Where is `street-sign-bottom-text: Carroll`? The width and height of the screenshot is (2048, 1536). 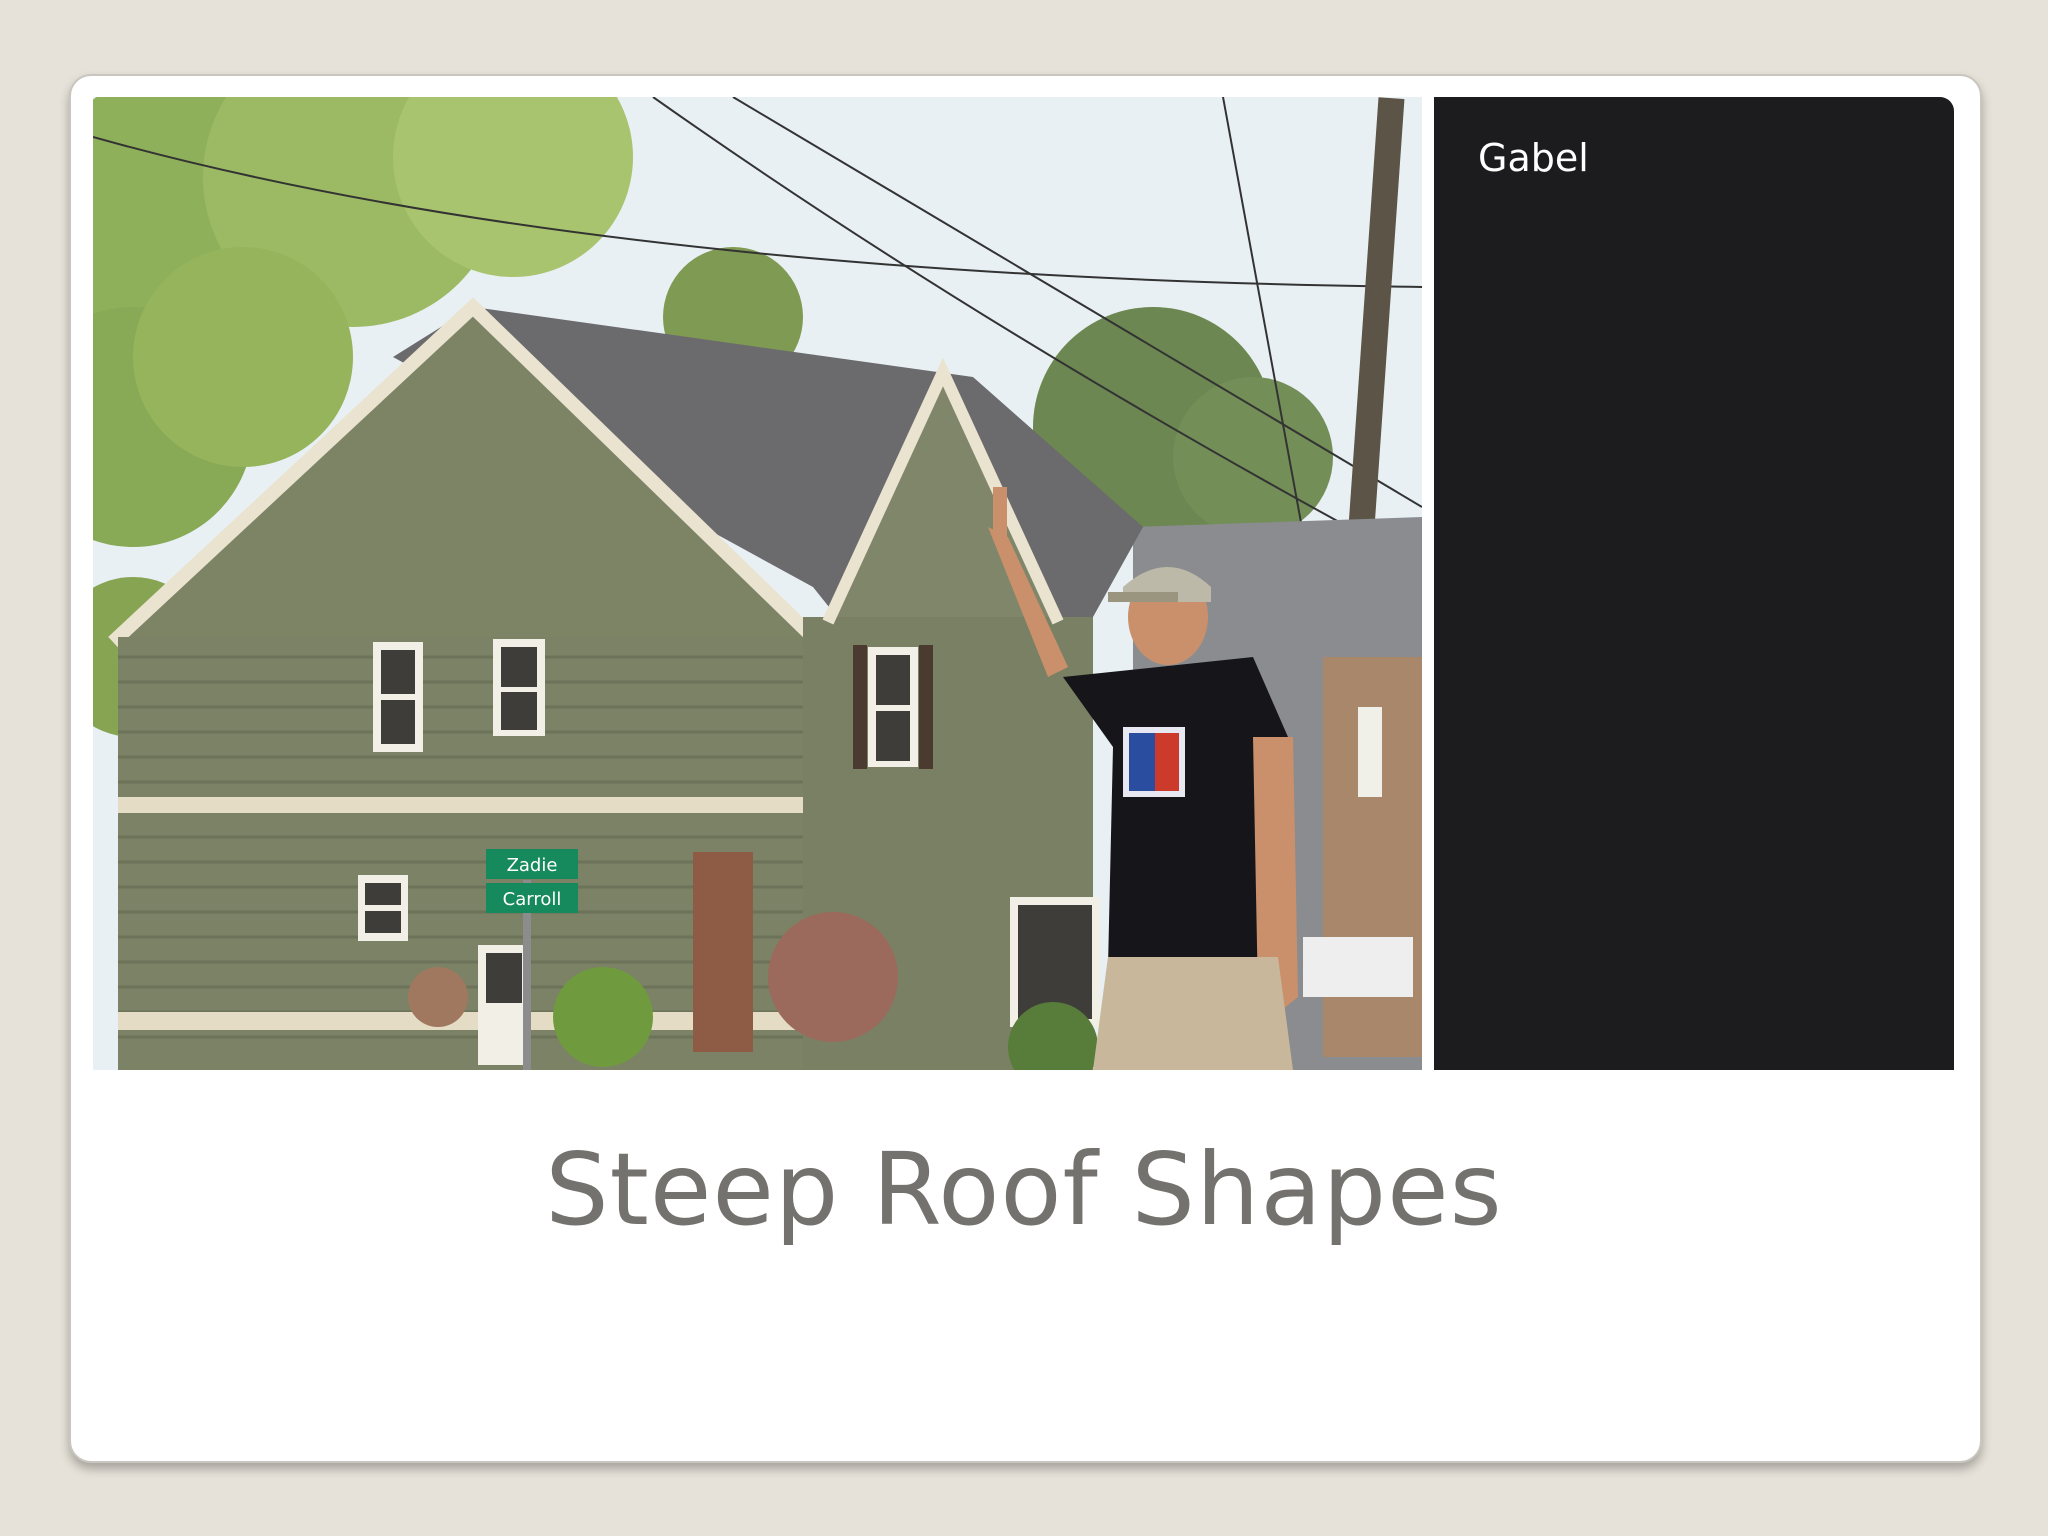
street-sign-bottom-text: Carroll is located at coordinates (532, 899).